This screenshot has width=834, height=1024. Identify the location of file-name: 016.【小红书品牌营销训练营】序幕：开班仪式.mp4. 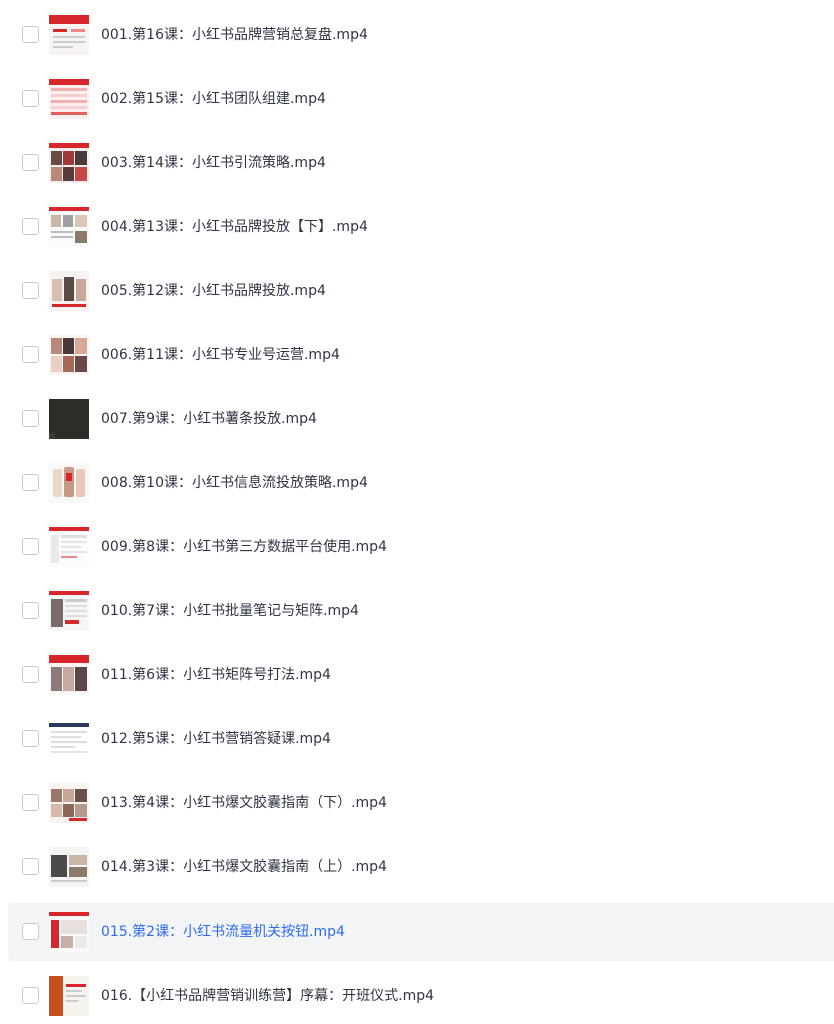
(267, 995).